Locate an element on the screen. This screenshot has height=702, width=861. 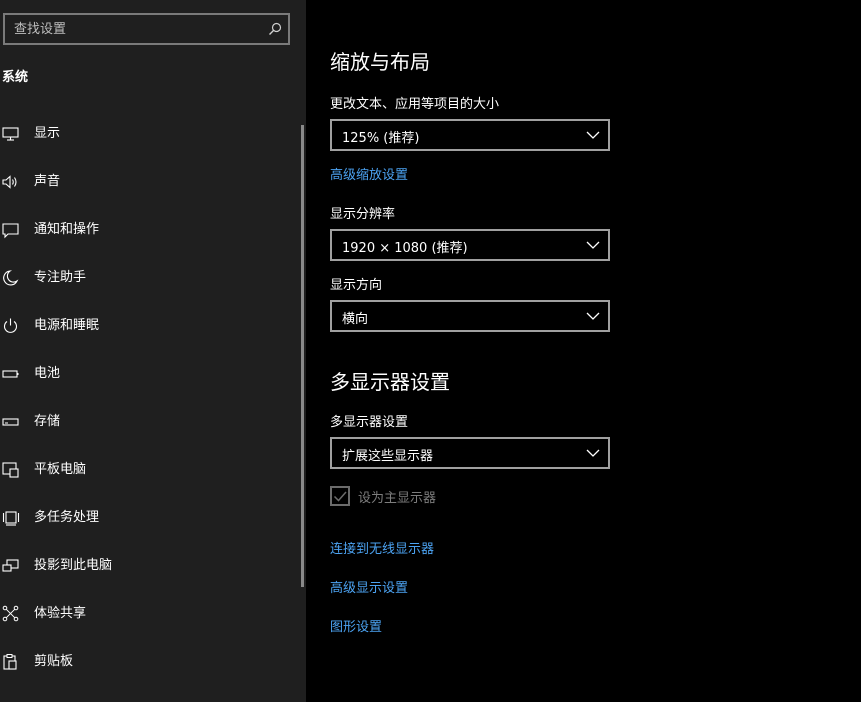
sidebar-item-label: 电池 is located at coordinates (47, 373).